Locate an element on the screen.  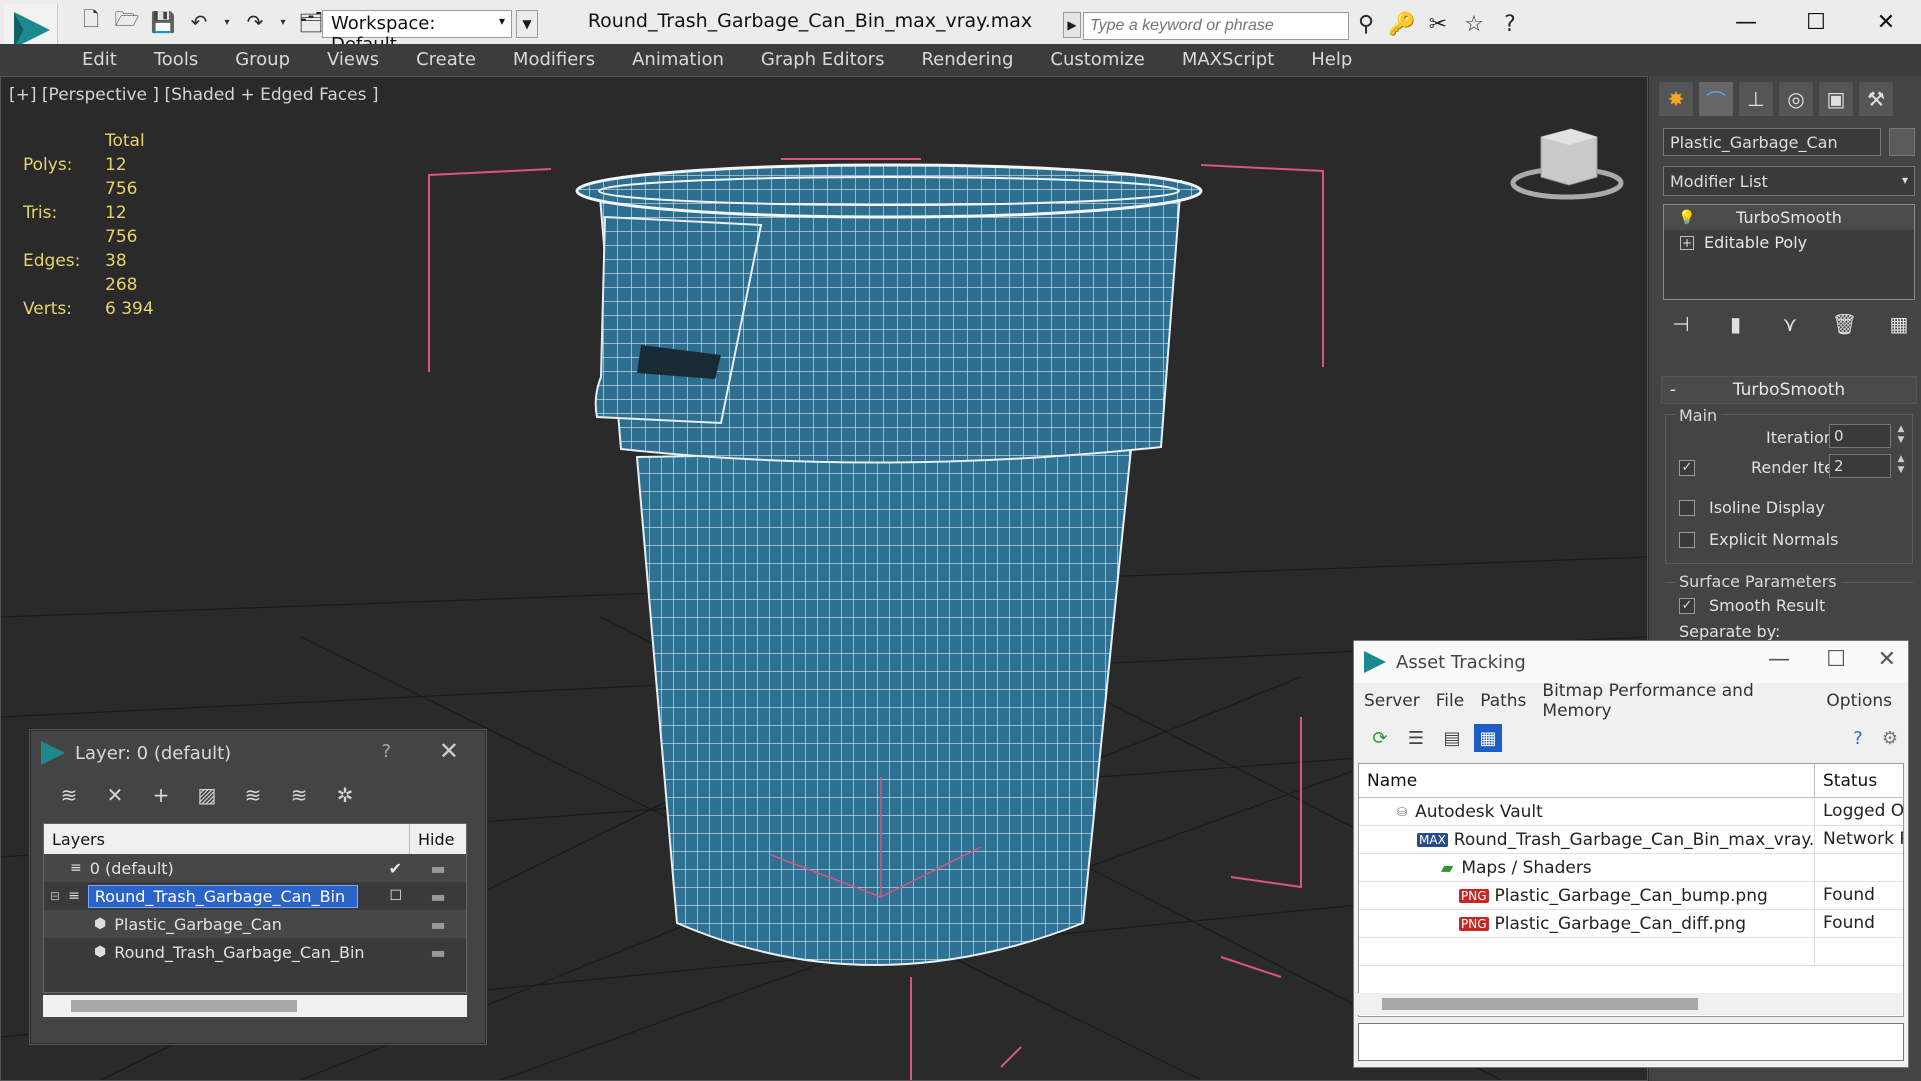
hide-layers-icon: ≋ is located at coordinates (299, 795).